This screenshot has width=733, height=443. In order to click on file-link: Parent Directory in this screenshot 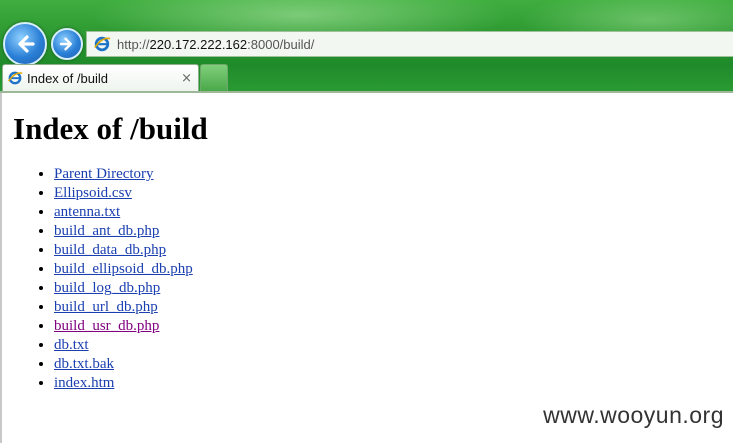, I will do `click(104, 174)`.